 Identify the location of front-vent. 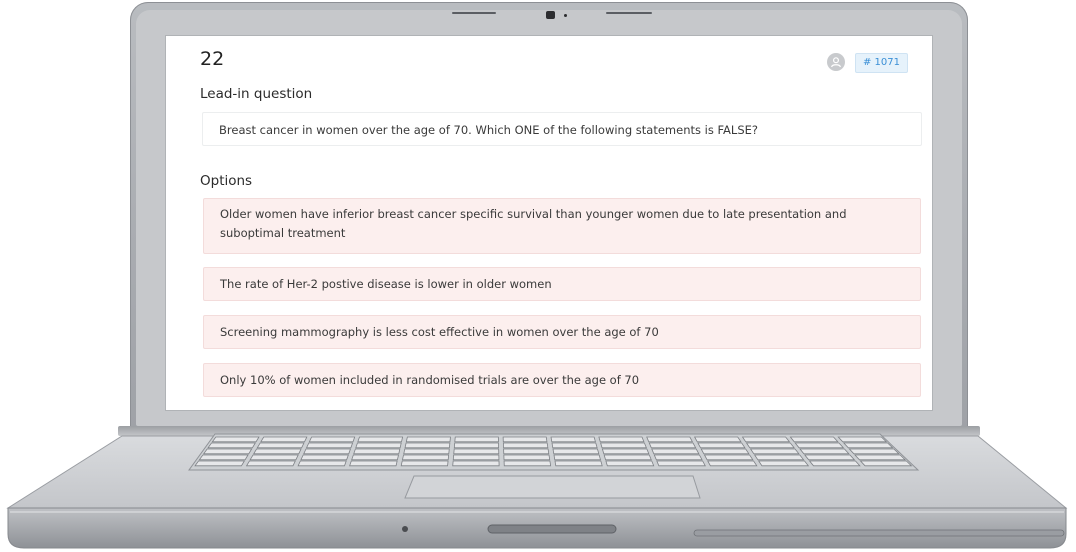
(879, 533).